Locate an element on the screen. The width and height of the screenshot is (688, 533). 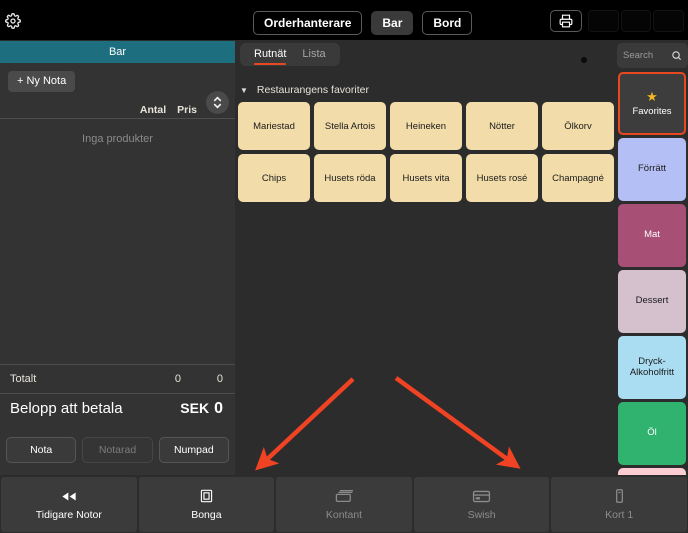
category-partial is located at coordinates (652, 471).